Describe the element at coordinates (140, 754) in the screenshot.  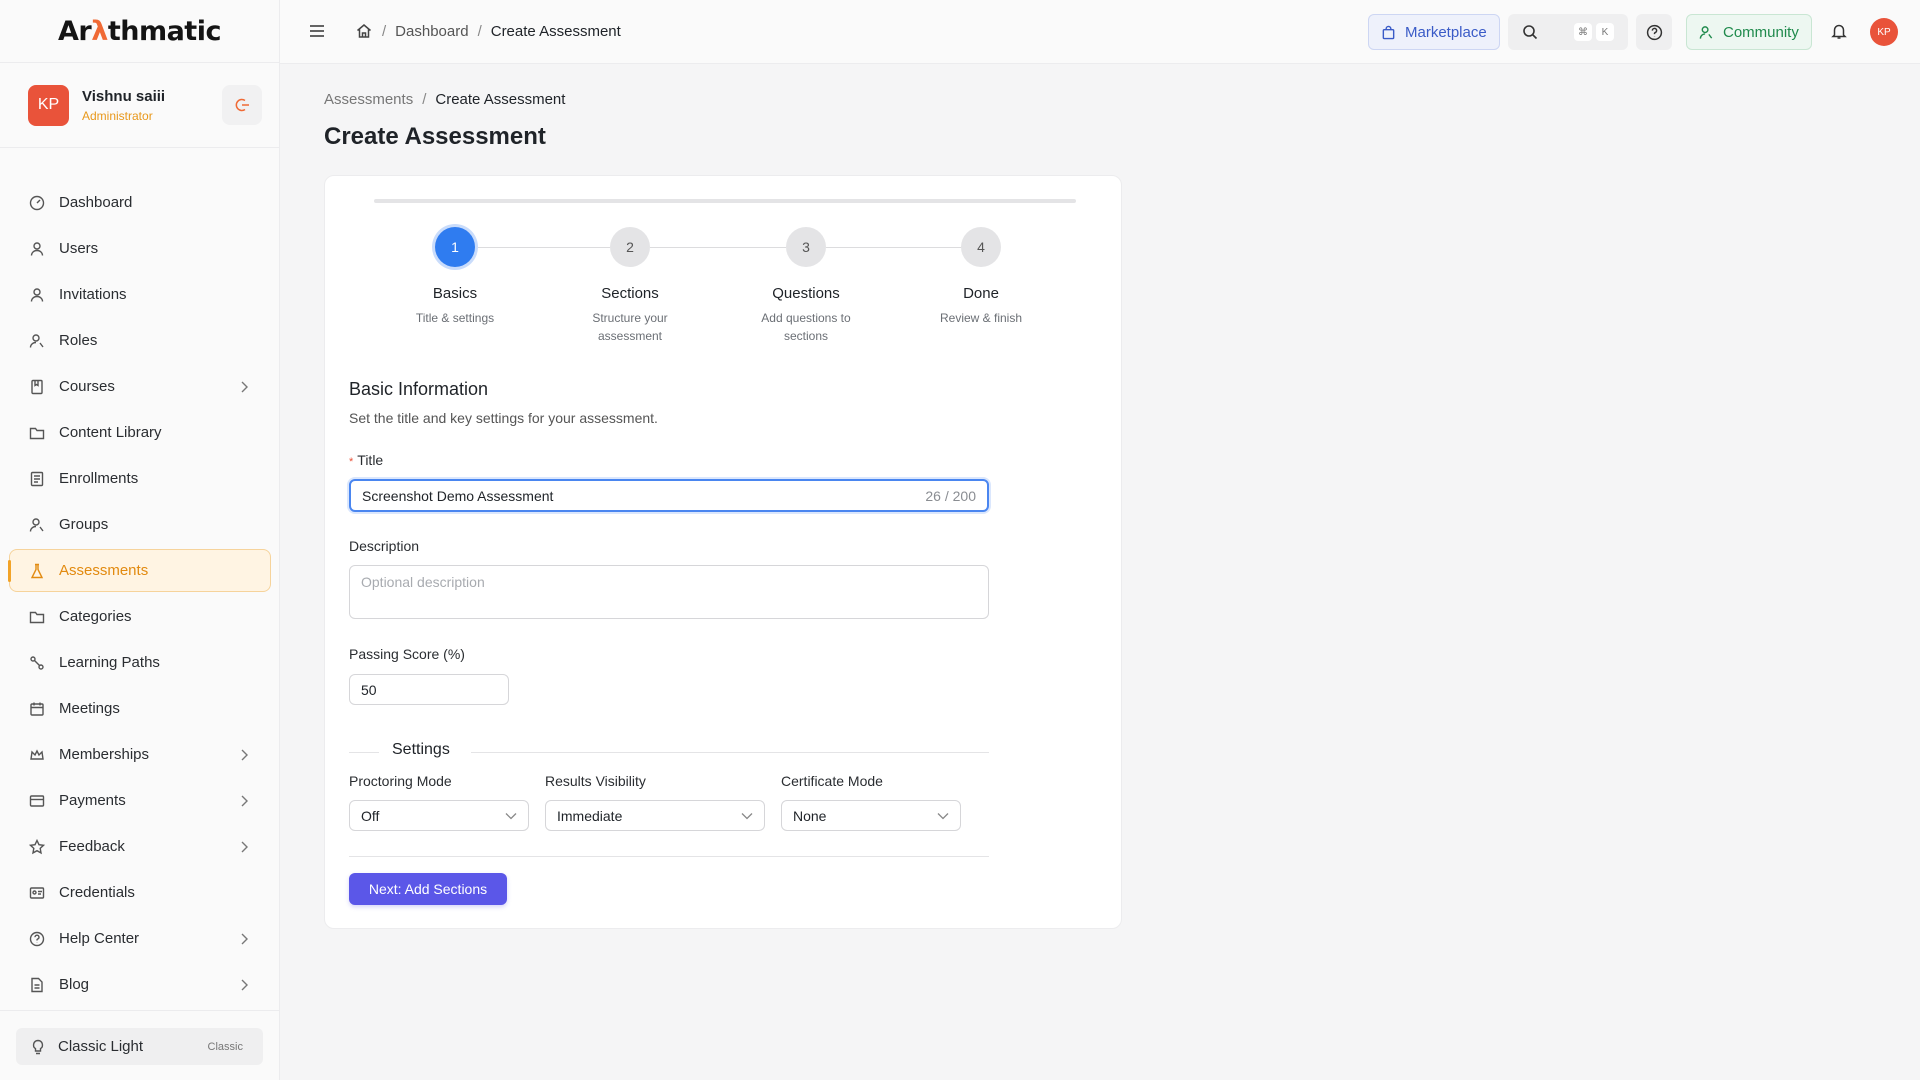
I see `sidebar-item-memberships: Memberships` at that location.